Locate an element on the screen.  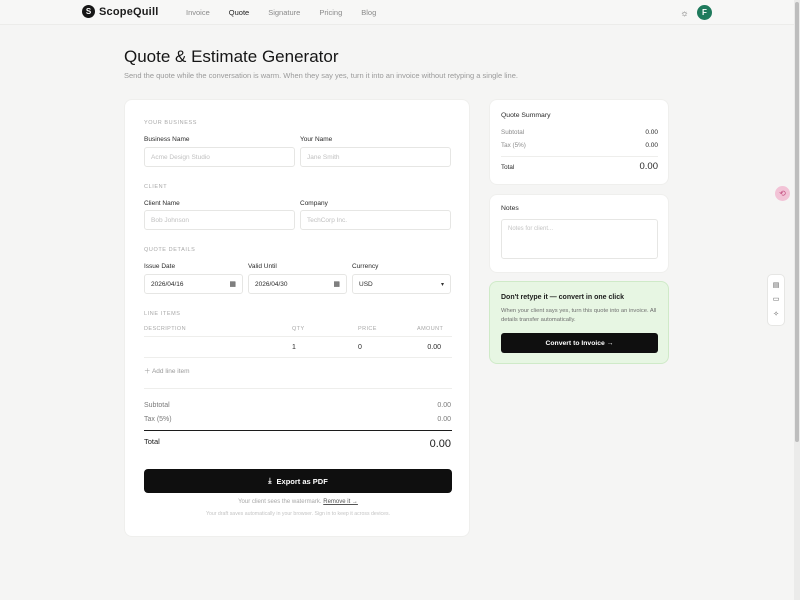
valid-until-label: Valid Until is located at coordinates (262, 266).